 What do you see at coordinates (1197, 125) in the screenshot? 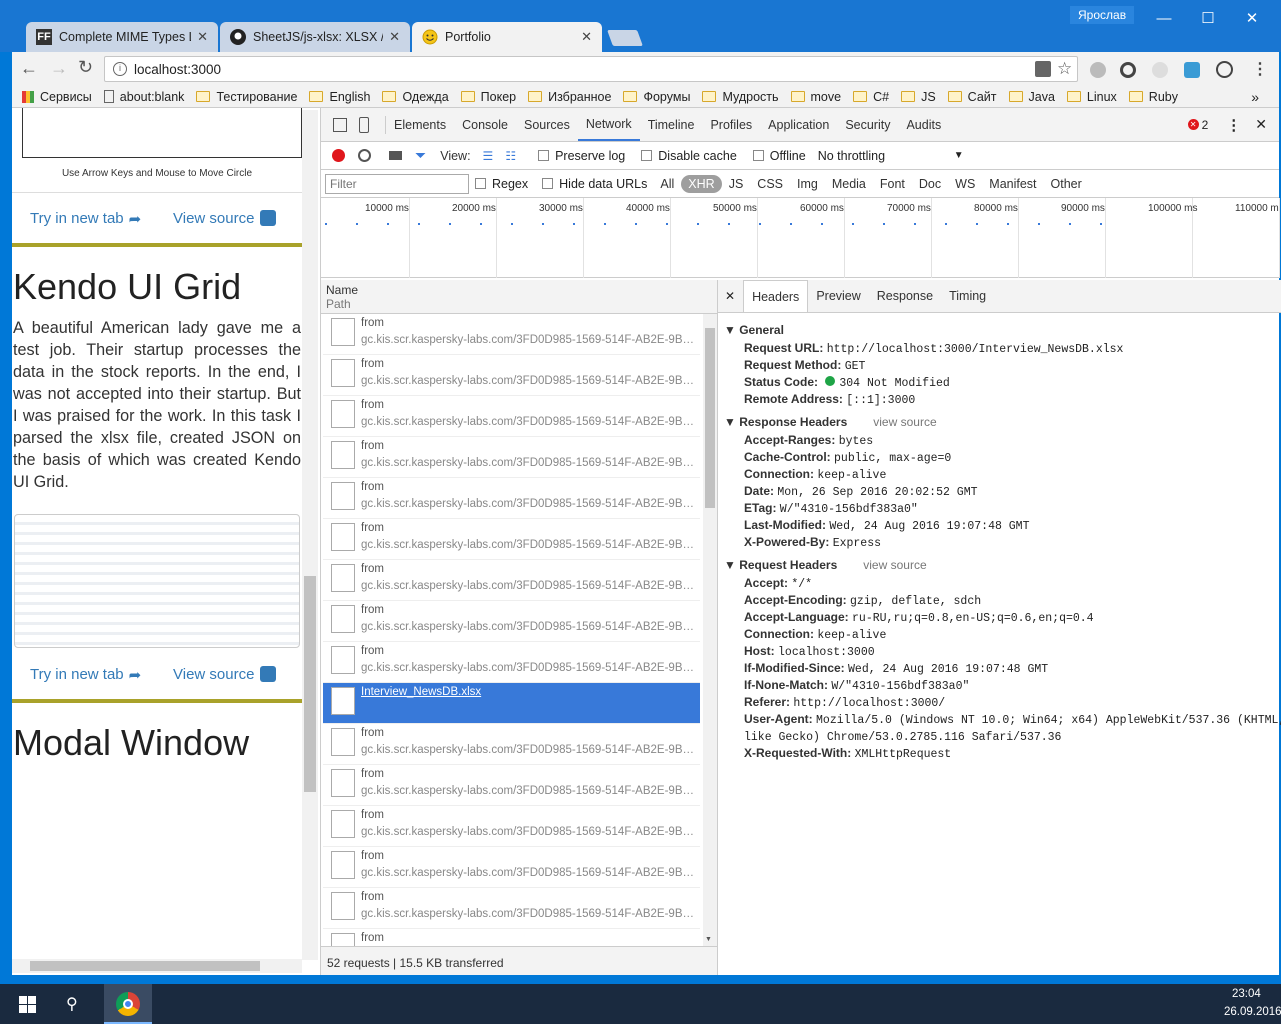
I see `error-counter: ✕ 2` at bounding box center [1197, 125].